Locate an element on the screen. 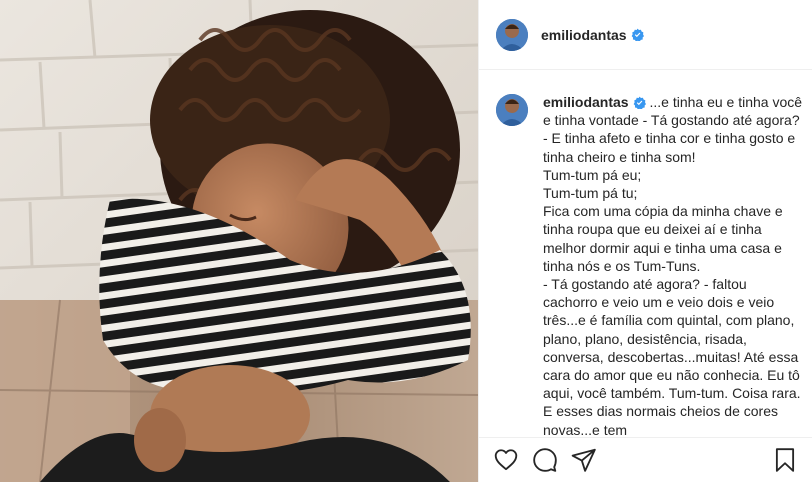 The image size is (812, 482). avatar-image is located at coordinates (512, 34).